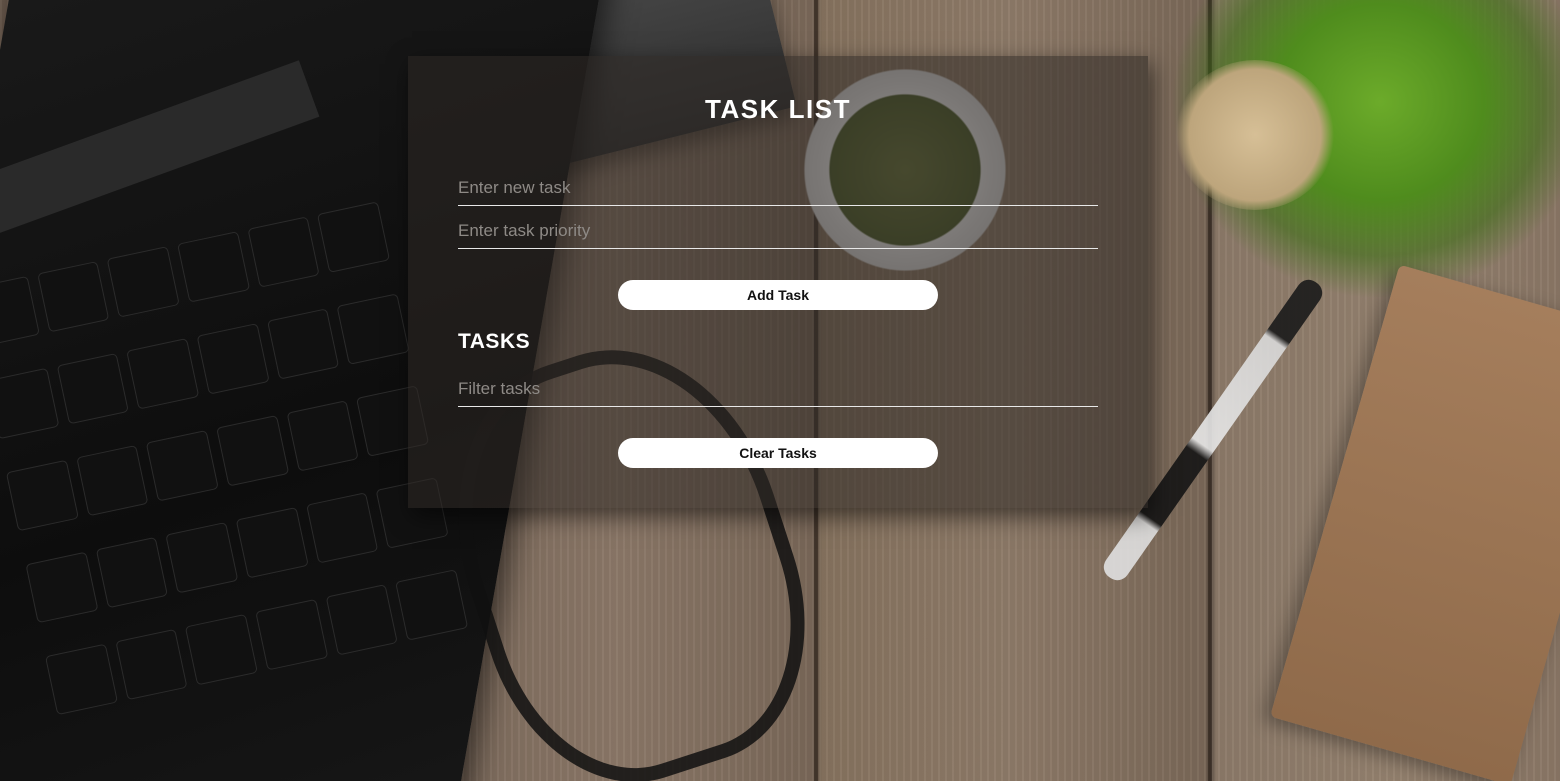 This screenshot has width=1560, height=781. Describe the element at coordinates (778, 453) in the screenshot. I see `clear-tasks-button: Clear Tasks` at that location.